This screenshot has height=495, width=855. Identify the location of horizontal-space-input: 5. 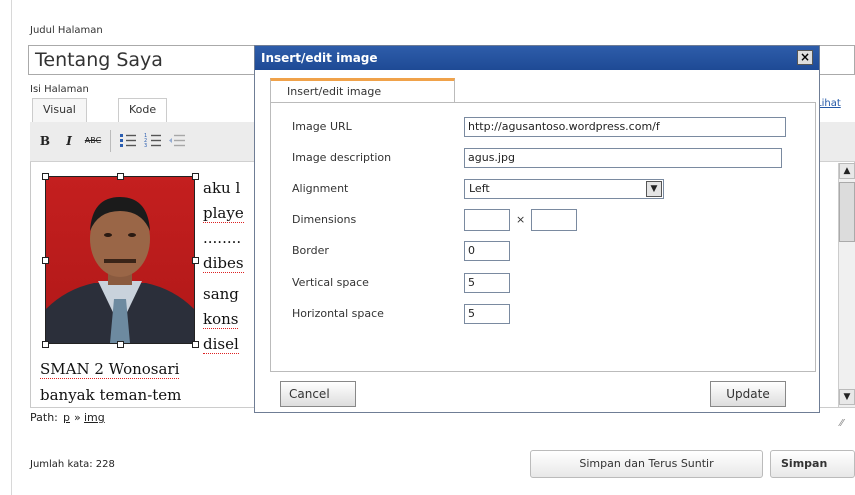
(487, 314).